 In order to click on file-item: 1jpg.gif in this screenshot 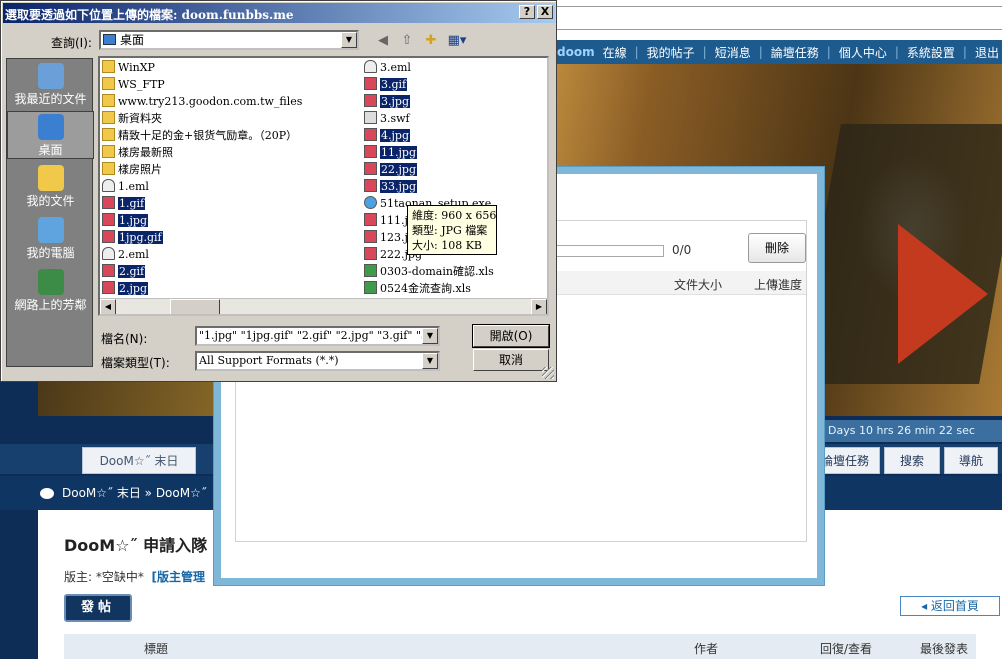, I will do `click(132, 237)`.